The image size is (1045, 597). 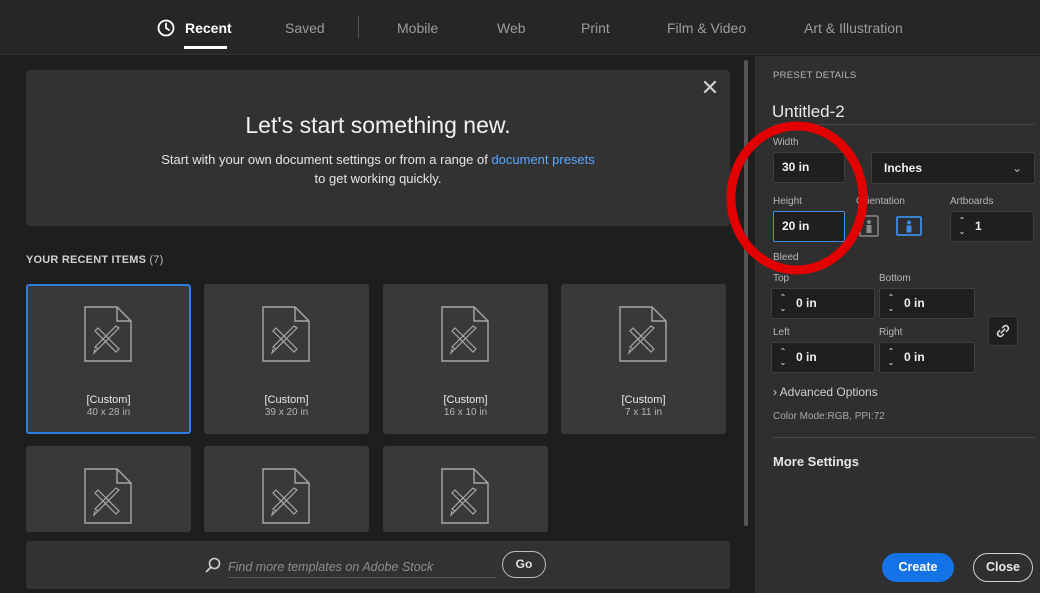 I want to click on recent-item-card: [Custom] 7 x 11 in, so click(x=643, y=359).